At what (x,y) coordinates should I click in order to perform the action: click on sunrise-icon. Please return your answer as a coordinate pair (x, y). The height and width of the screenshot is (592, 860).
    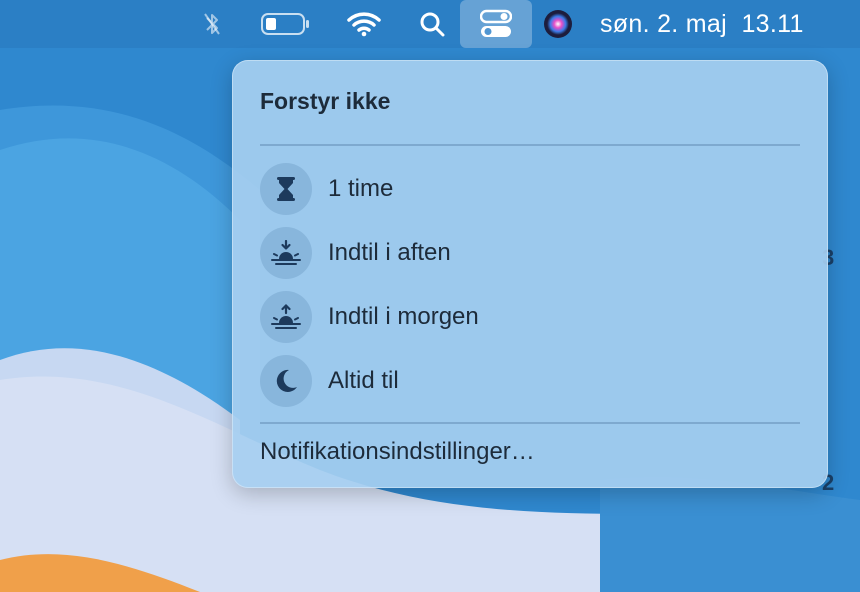
    Looking at the image, I should click on (286, 317).